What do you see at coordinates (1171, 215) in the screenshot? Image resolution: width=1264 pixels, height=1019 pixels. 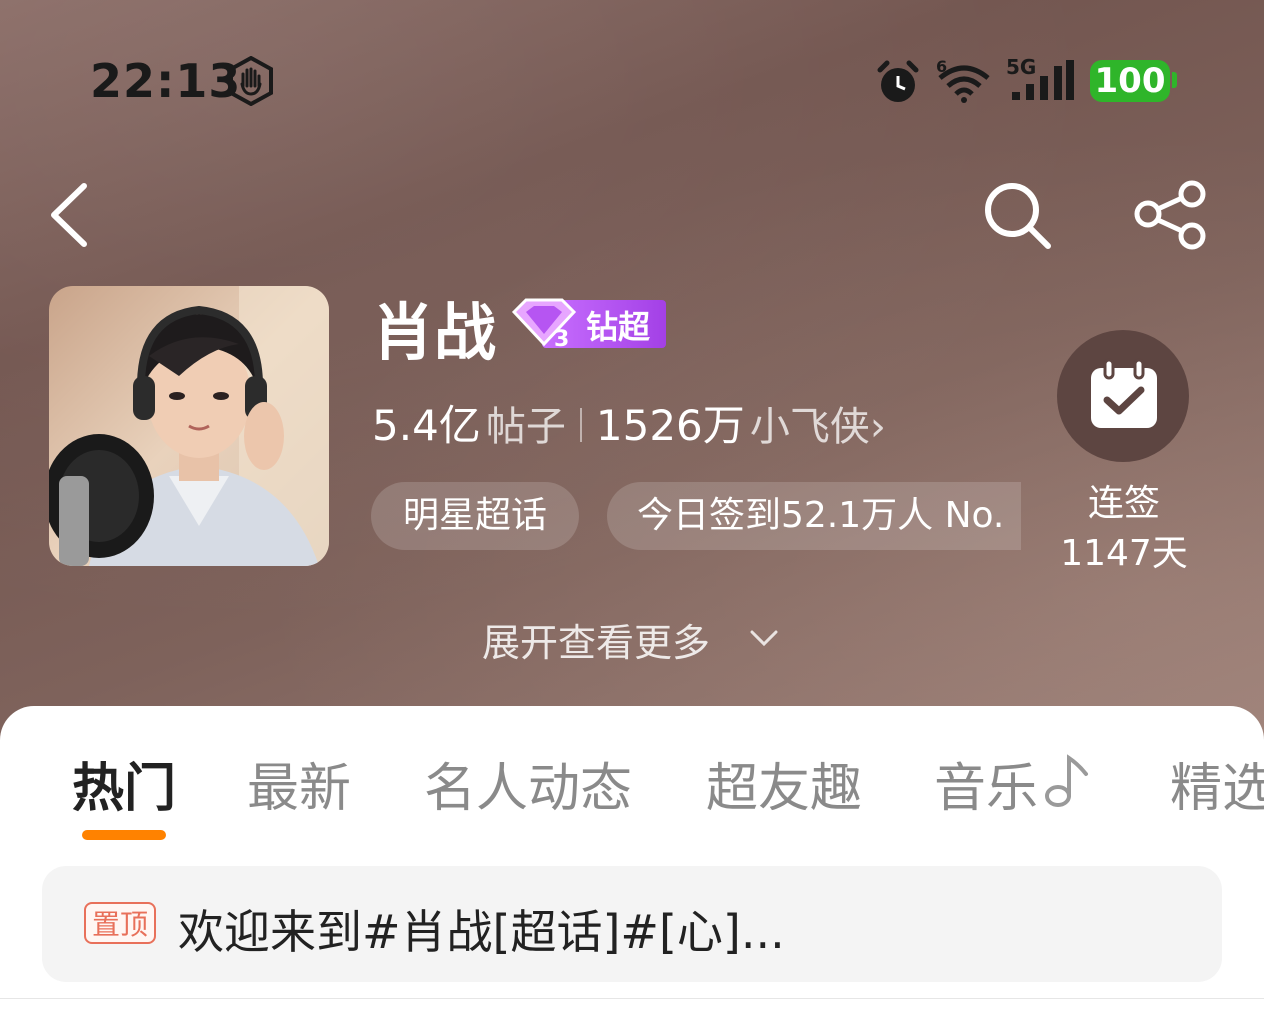 I see `share-icon` at bounding box center [1171, 215].